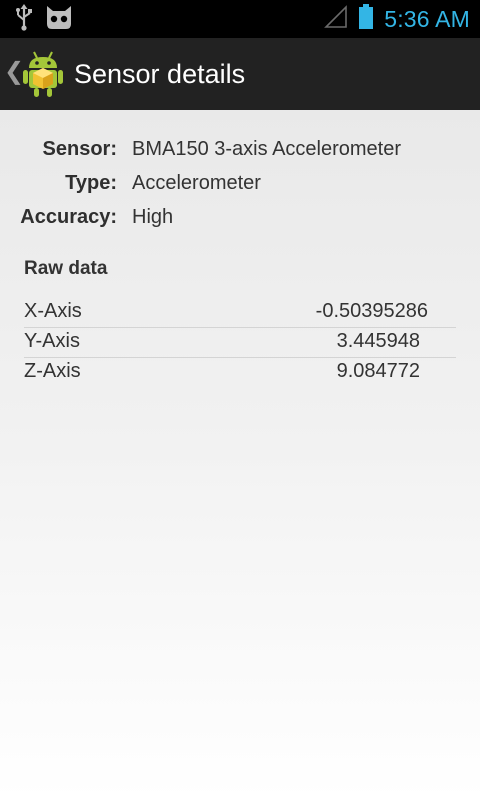 This screenshot has height=800, width=480. What do you see at coordinates (79, 149) in the screenshot?
I see `sensor-label: Sensor:` at bounding box center [79, 149].